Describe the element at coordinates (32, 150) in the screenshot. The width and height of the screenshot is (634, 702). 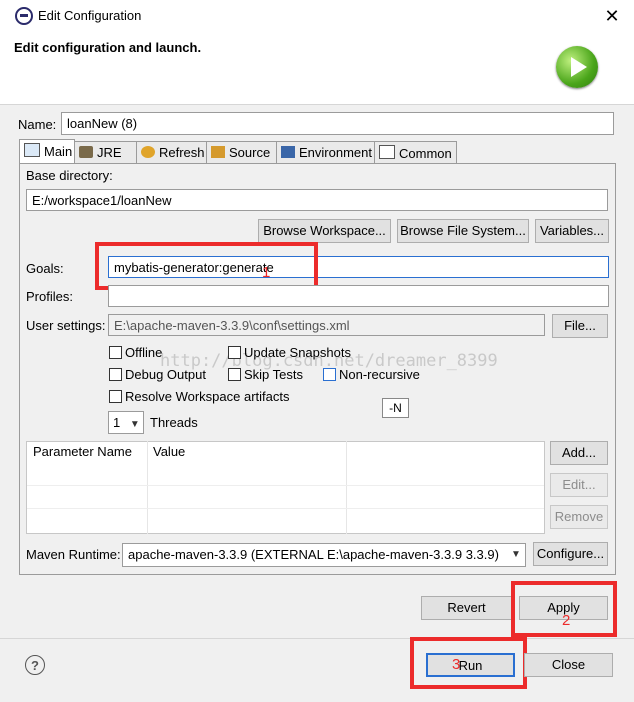
I see `main-tab-icon` at that location.